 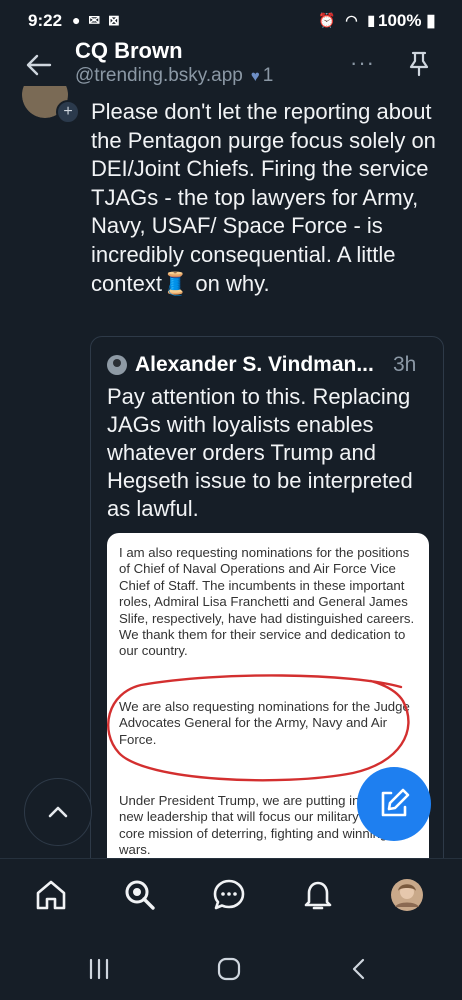 What do you see at coordinates (255, 76) in the screenshot?
I see `heart-icon: ♥` at bounding box center [255, 76].